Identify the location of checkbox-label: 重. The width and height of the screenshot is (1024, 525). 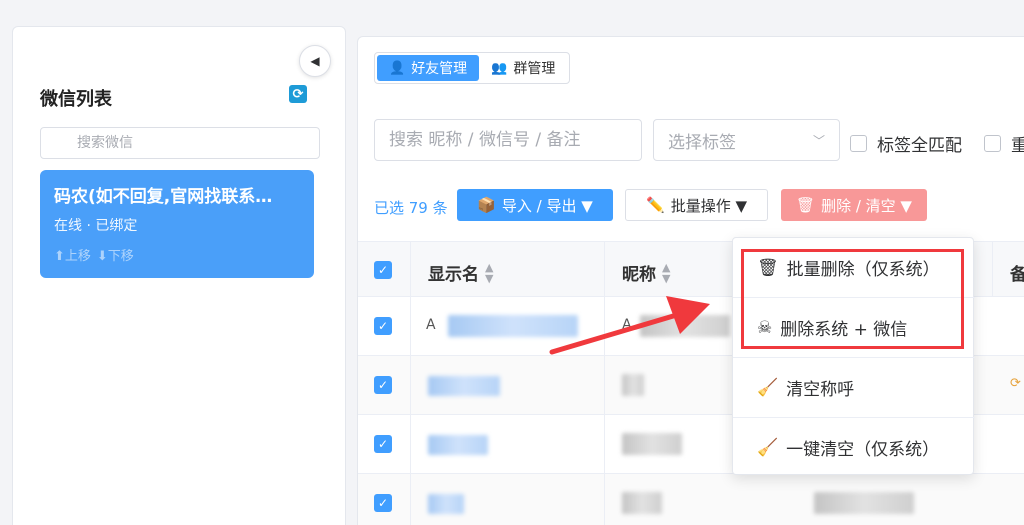
(1017, 146).